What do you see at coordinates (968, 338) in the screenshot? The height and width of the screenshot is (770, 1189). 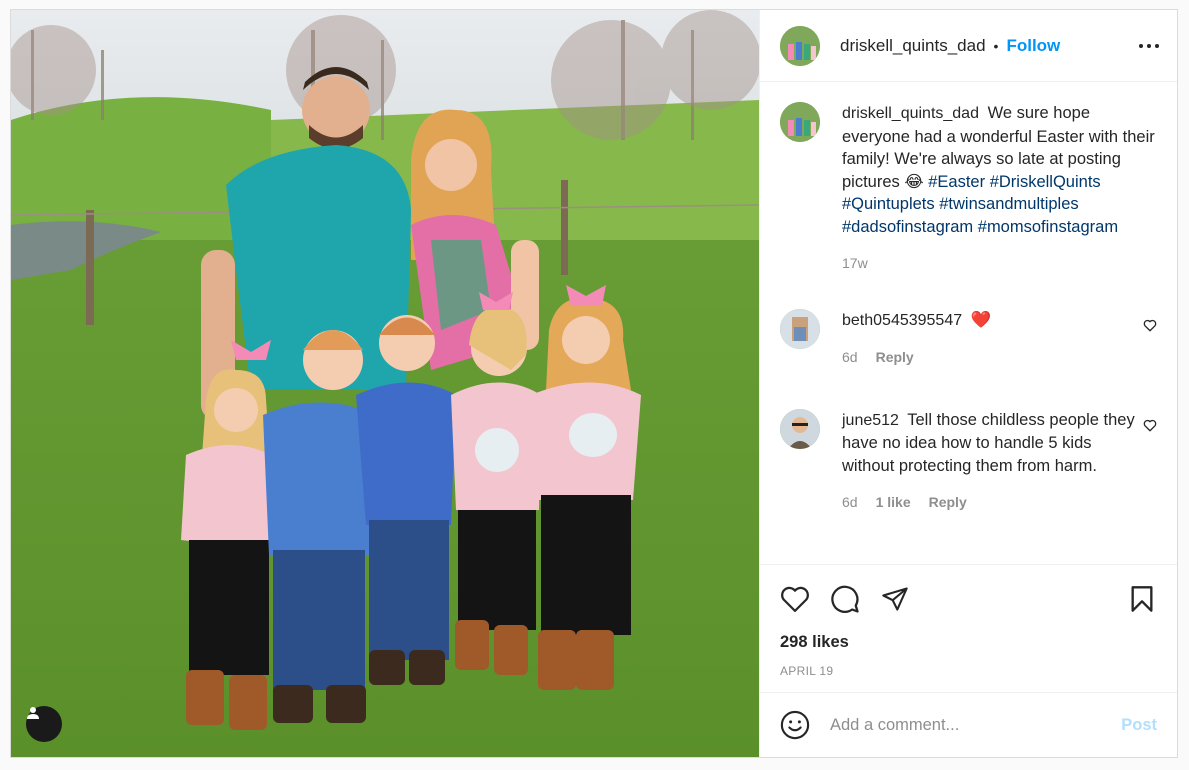 I see `comment-item: beth0545395547 ❤️ 6d Reply` at bounding box center [968, 338].